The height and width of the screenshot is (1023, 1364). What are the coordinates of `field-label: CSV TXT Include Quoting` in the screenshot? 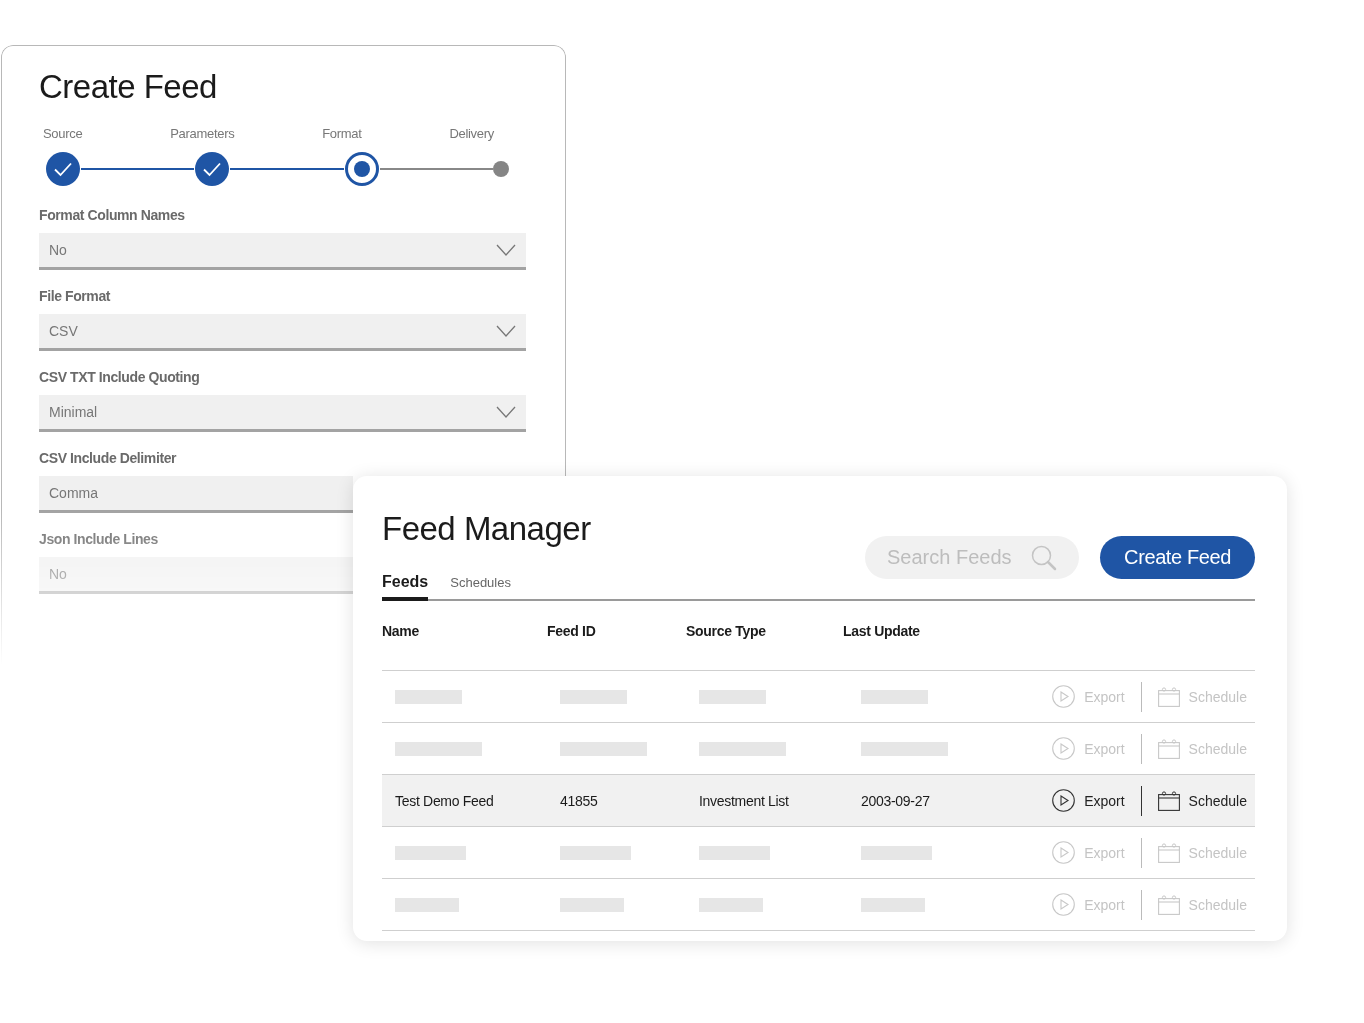 It's located at (120, 377).